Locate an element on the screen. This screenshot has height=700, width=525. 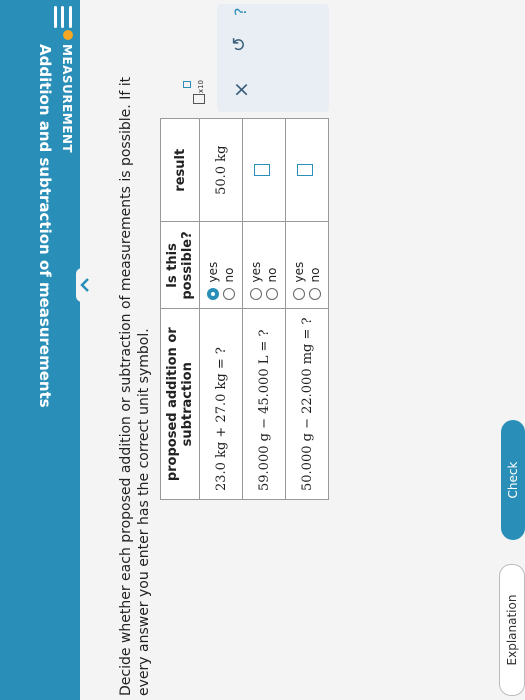
sci-exponent-box-icon is located at coordinates (187, 84).